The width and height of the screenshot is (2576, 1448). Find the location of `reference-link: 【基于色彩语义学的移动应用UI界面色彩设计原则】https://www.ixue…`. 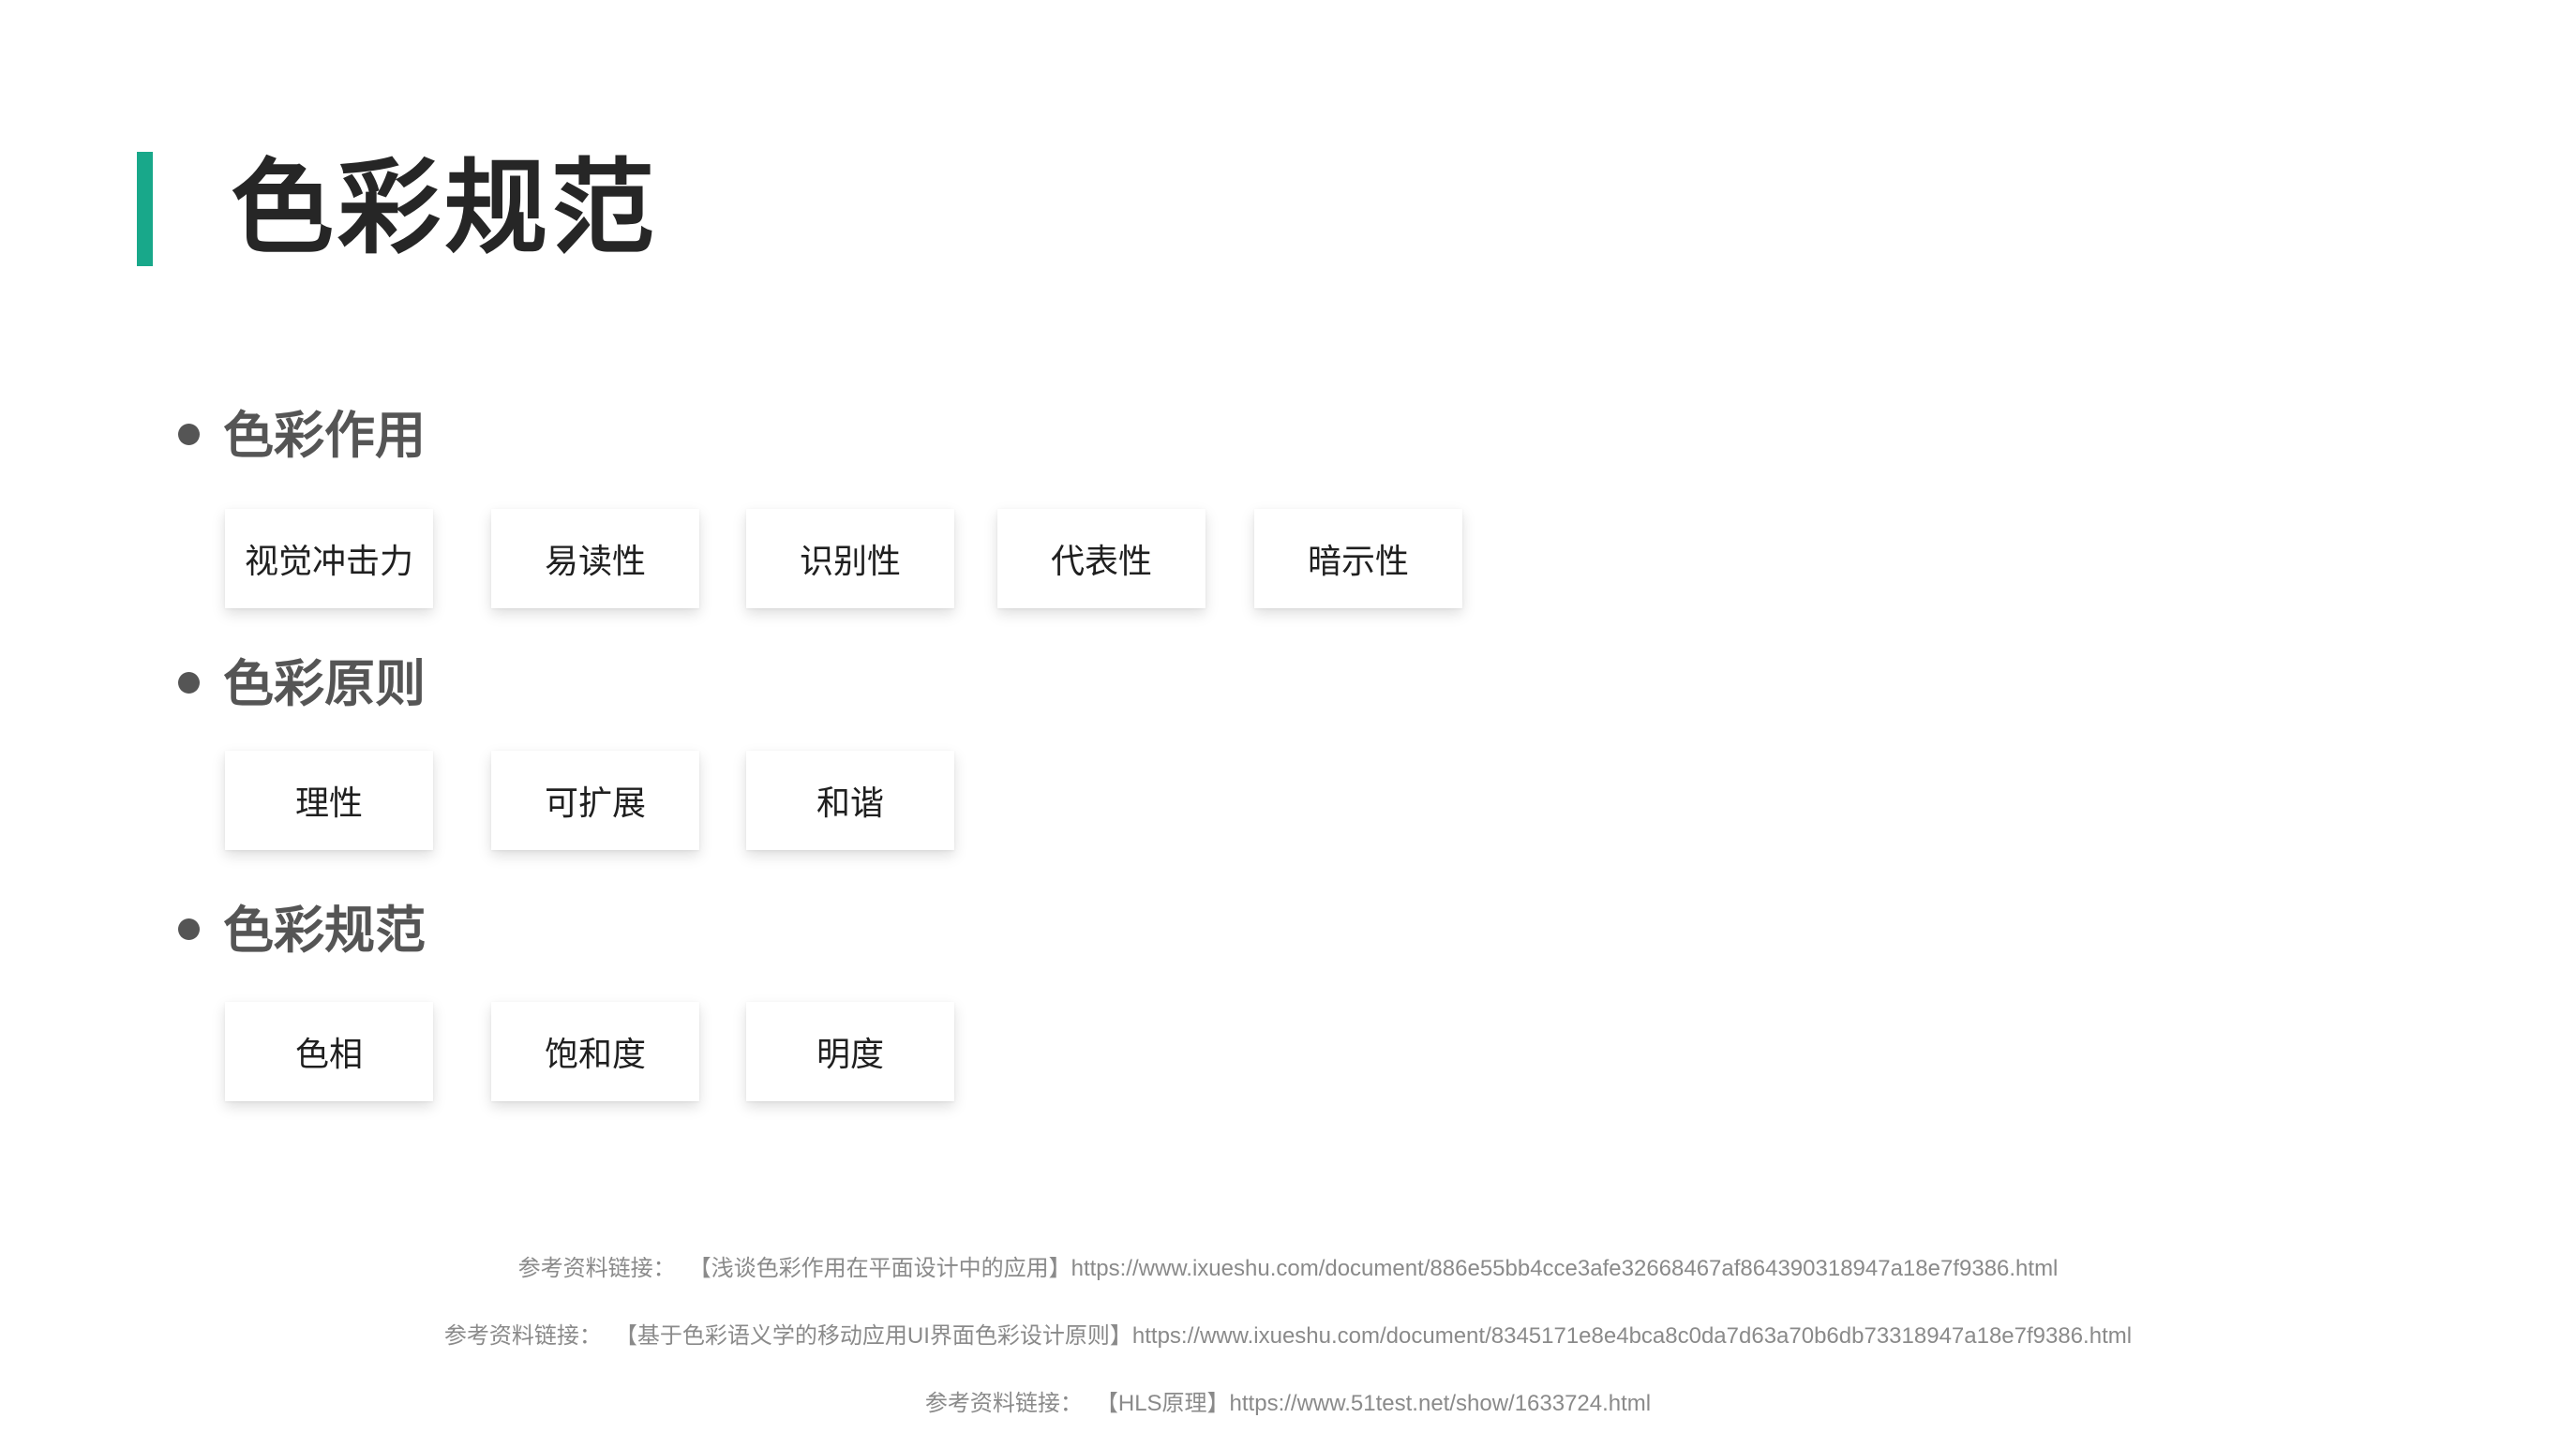

reference-link: 【基于色彩语义学的移动应用UI界面色彩设计原则】https://www.ixue… is located at coordinates (1373, 1336).